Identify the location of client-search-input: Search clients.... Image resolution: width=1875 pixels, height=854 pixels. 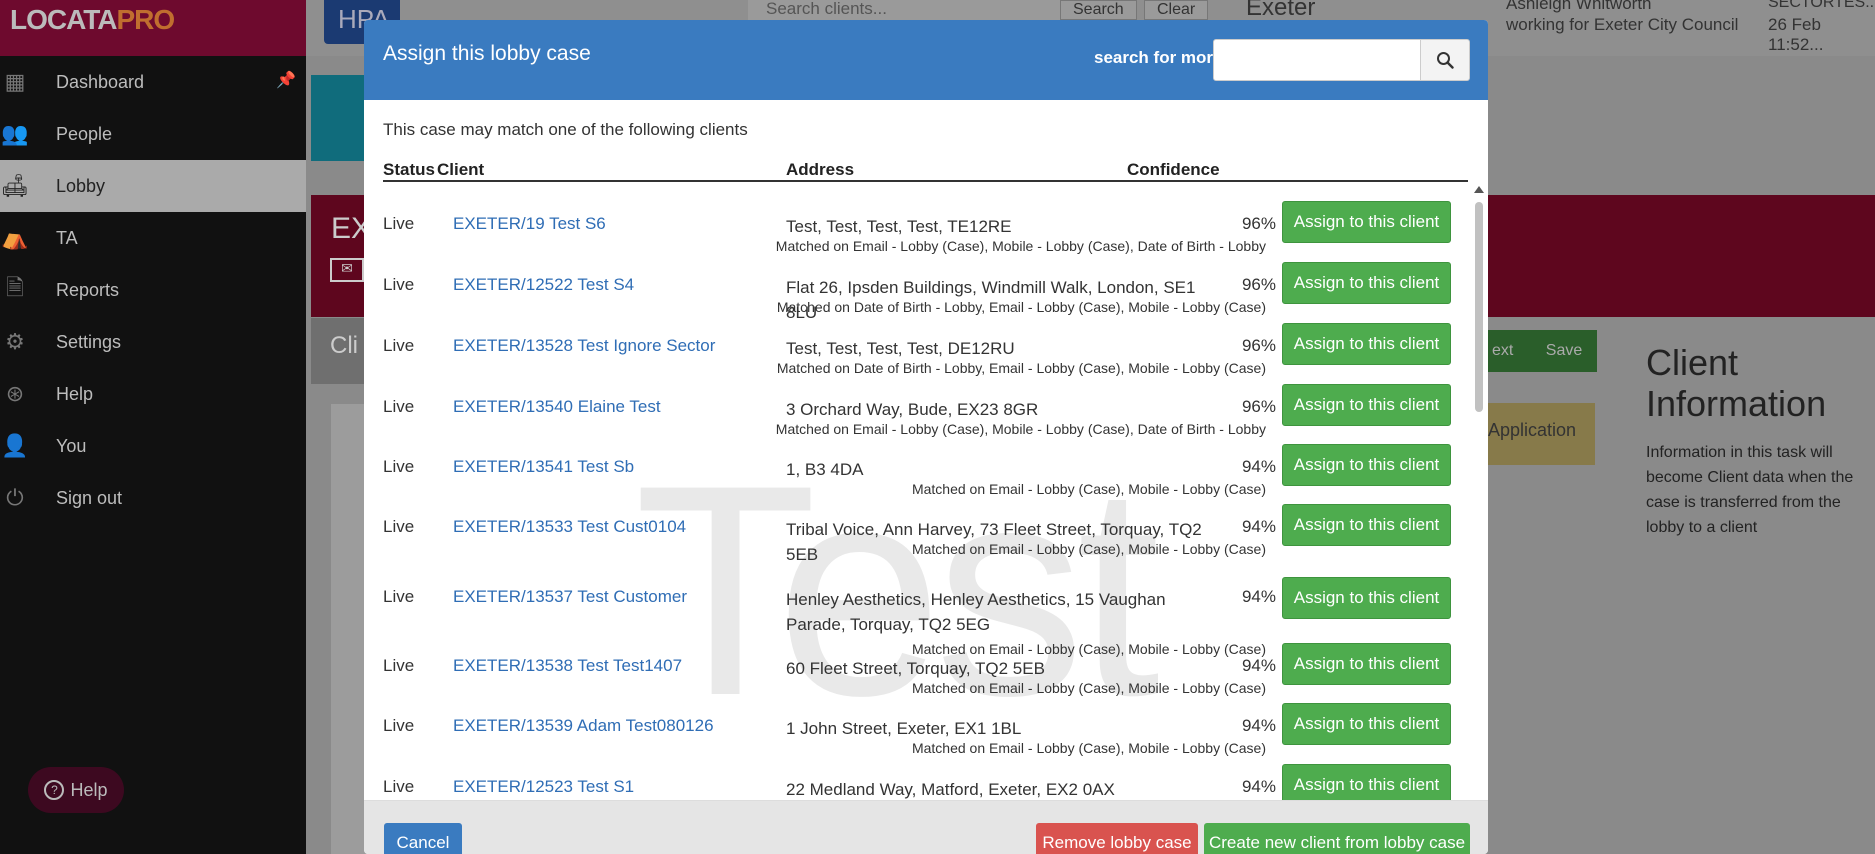
(907, 10).